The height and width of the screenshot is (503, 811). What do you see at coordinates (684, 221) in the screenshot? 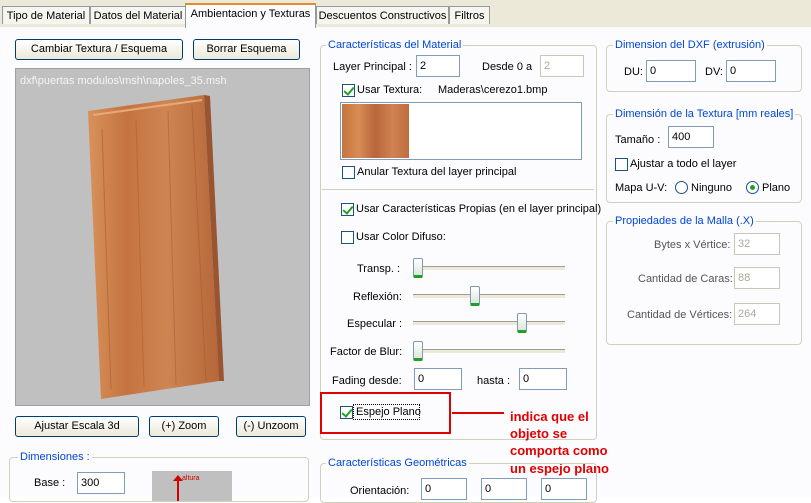
I see `mesh-title: Propiedades de la Malla (.X)` at bounding box center [684, 221].